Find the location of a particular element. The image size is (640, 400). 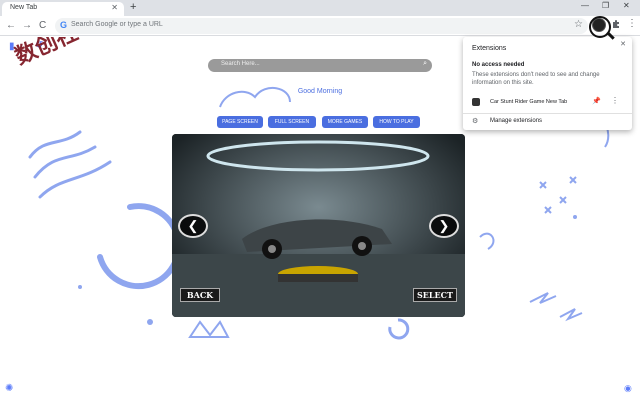

extension-row: Car Stunt Rider Game New Tab 📌 ⋮ is located at coordinates (547, 102).